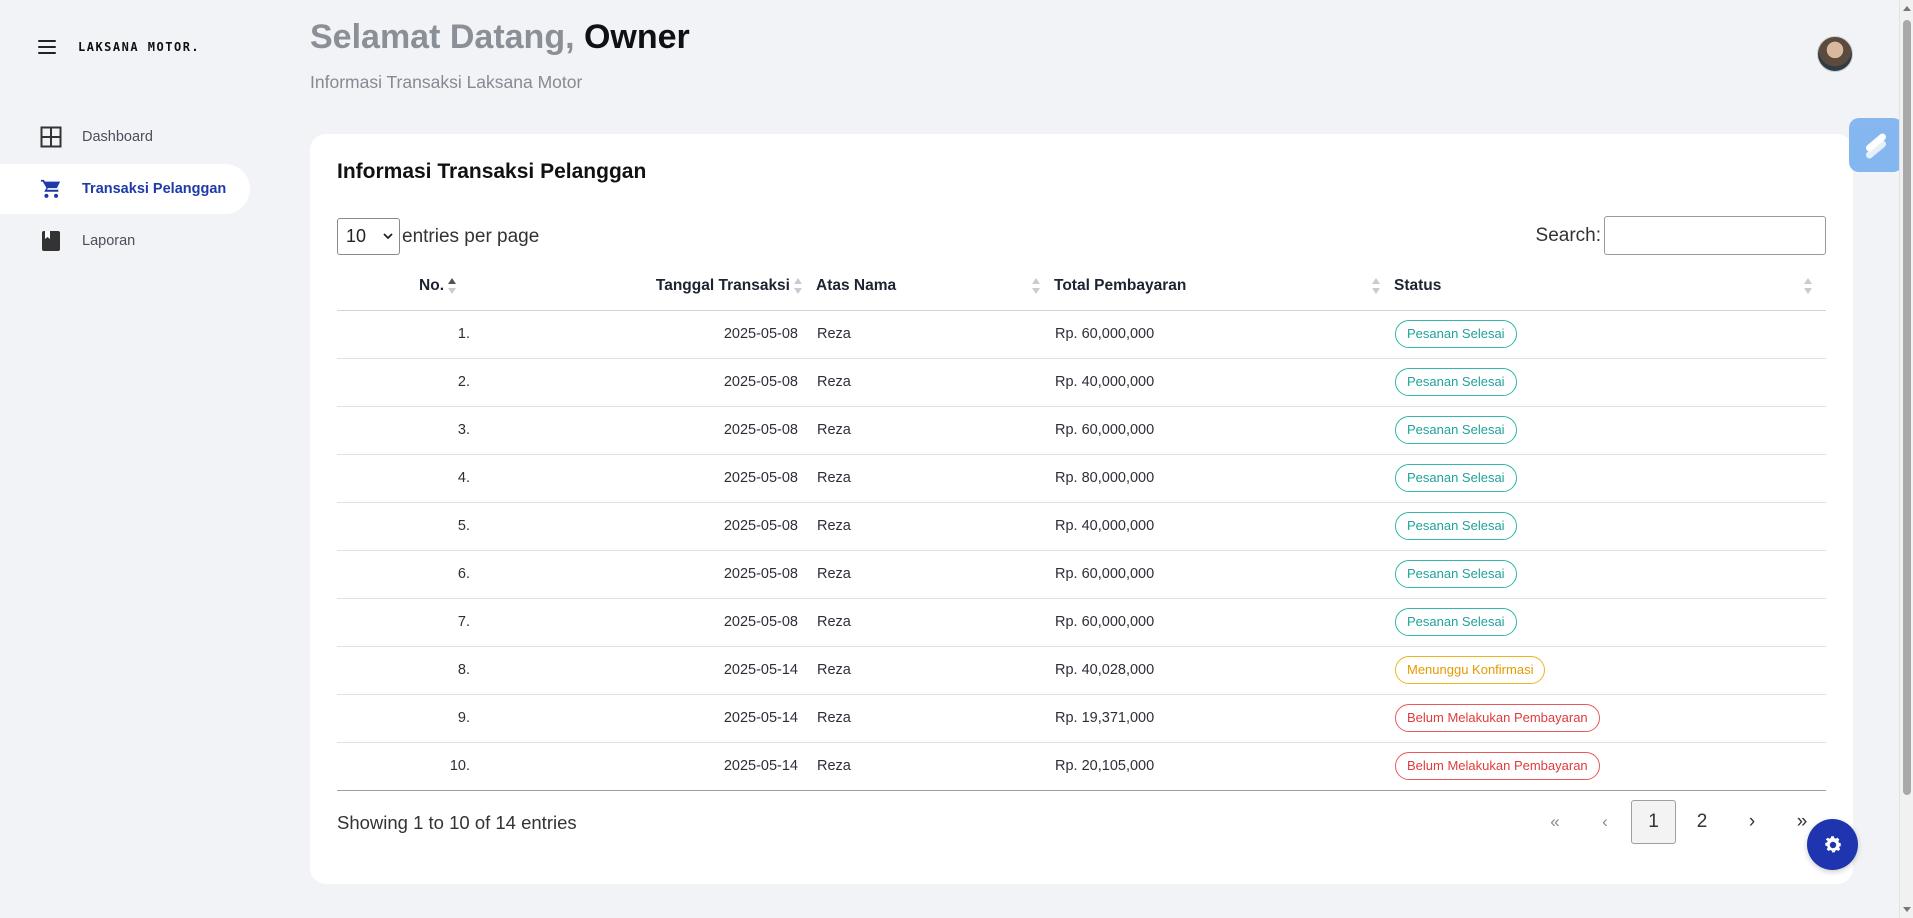 This screenshot has width=1913, height=918. Describe the element at coordinates (403, 382) in the screenshot. I see `row-no: 2.` at that location.